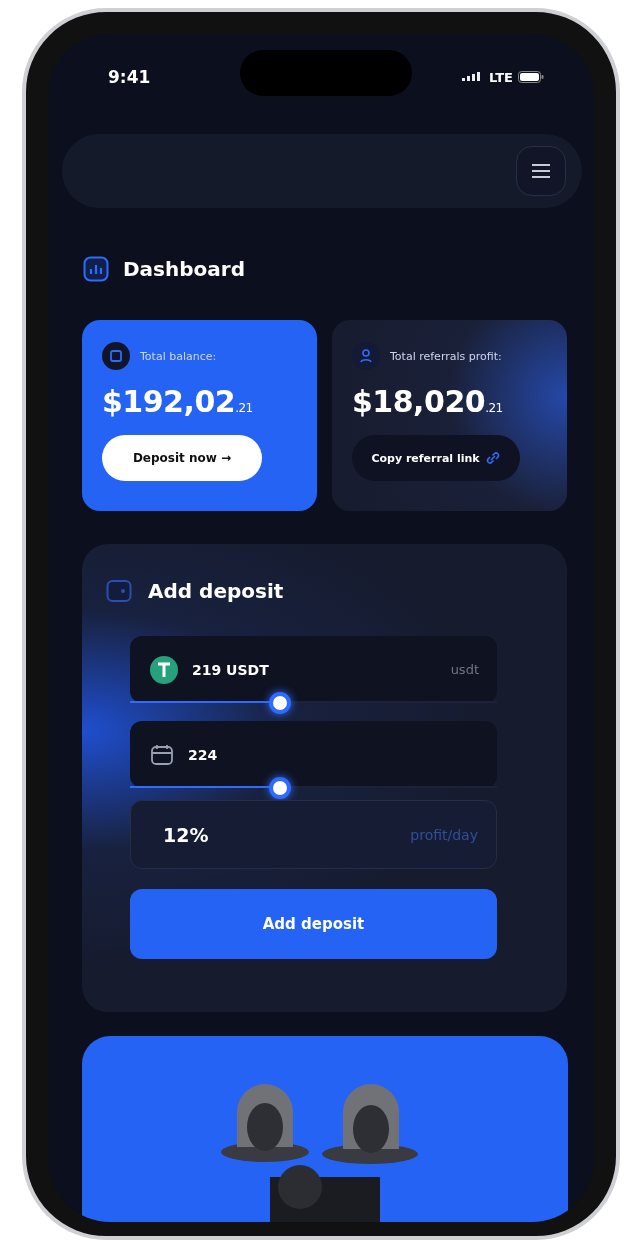  Describe the element at coordinates (186, 834) in the screenshot. I see `field-value: 12%` at that location.